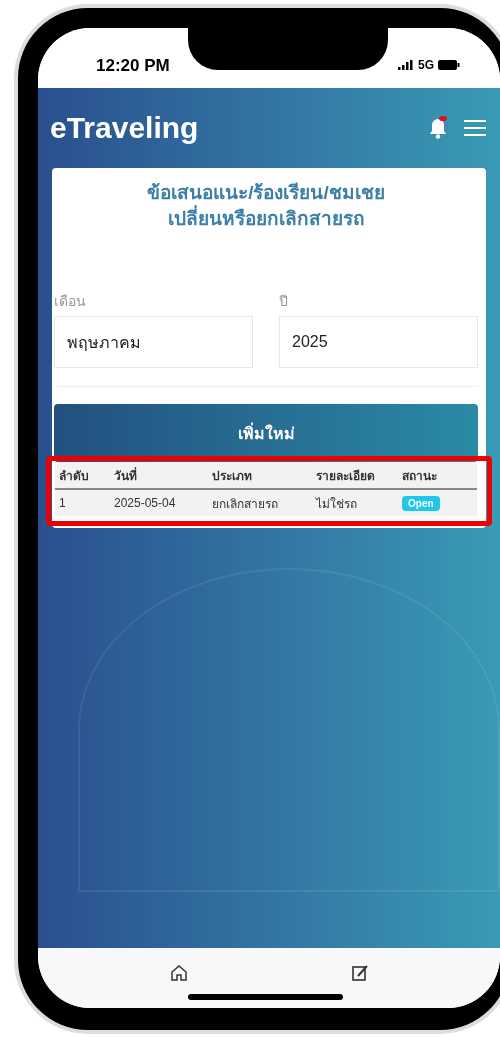 This screenshot has width=500, height=1038. I want to click on field-label: เดือน, so click(70, 301).